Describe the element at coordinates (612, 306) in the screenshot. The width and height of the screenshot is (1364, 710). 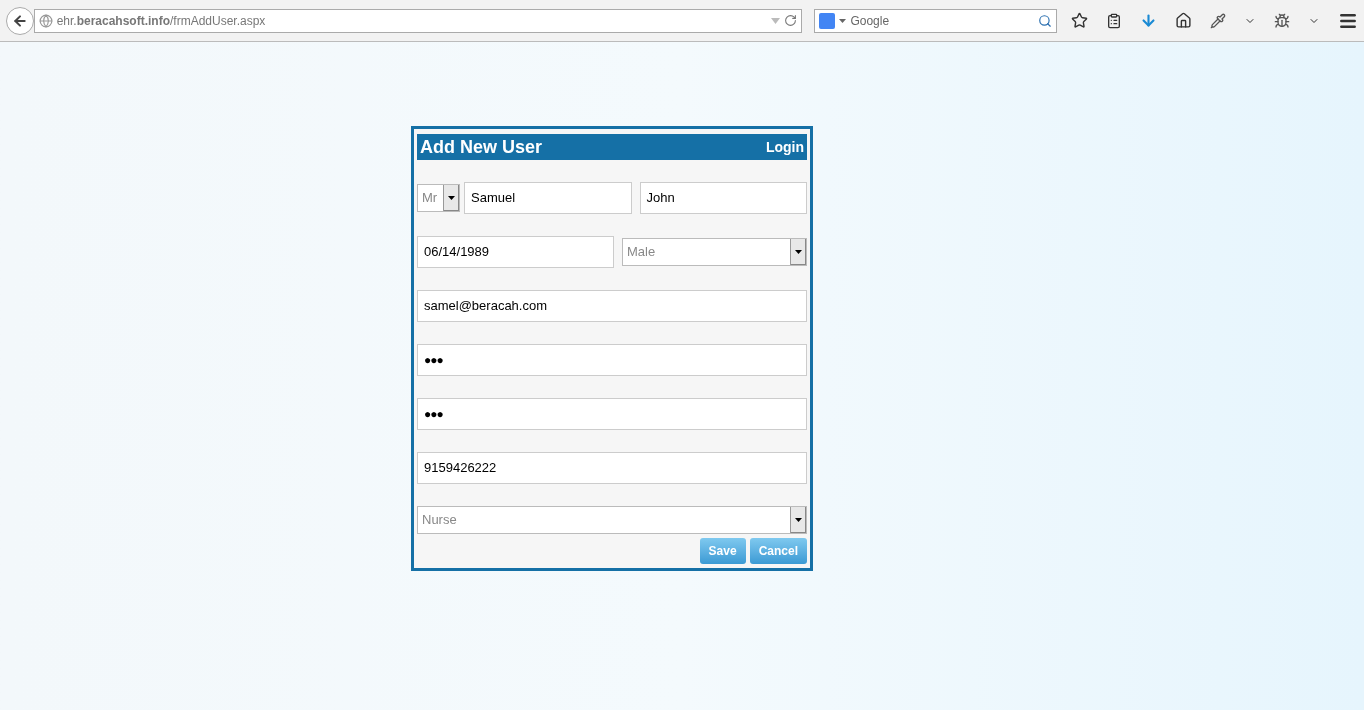
I see `input-field: samel@beracah.com` at that location.